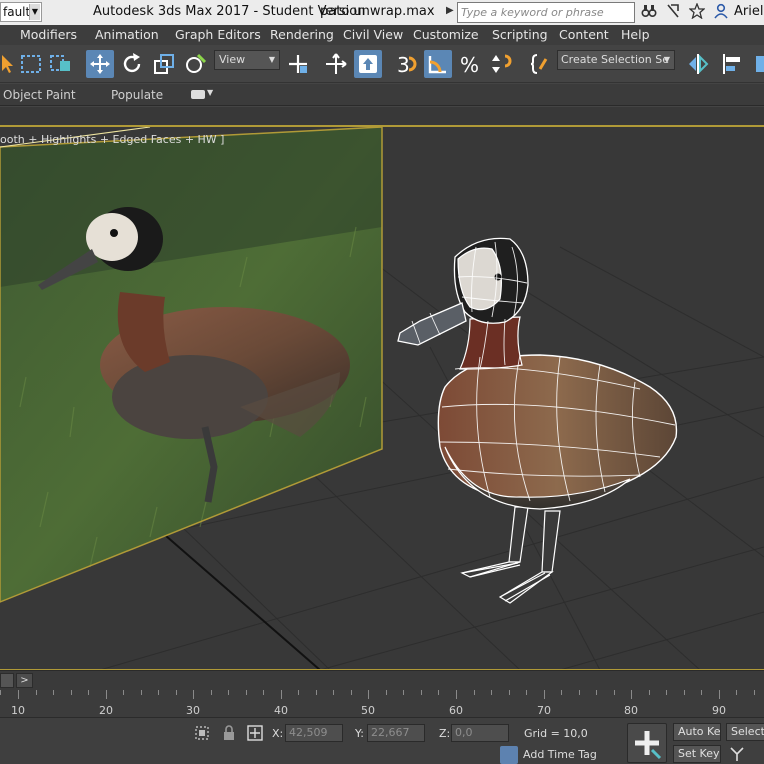 This screenshot has width=764, height=764. I want to click on ribbon-tabs: Object Paint Populate ▼, so click(382, 95).